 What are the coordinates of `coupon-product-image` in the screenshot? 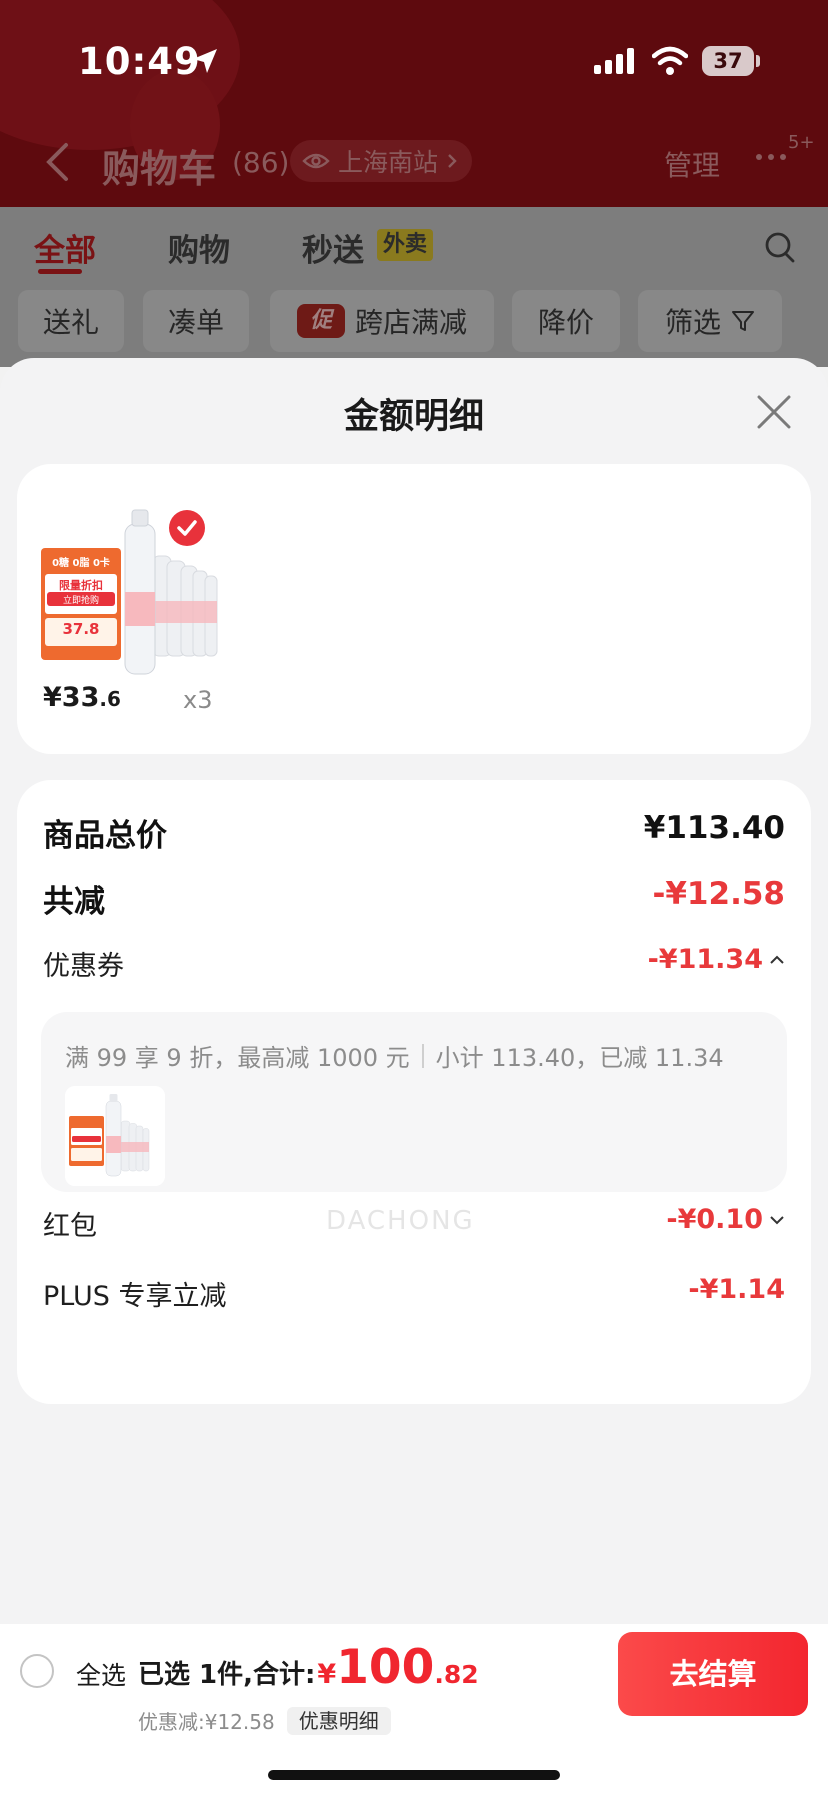 It's located at (115, 1136).